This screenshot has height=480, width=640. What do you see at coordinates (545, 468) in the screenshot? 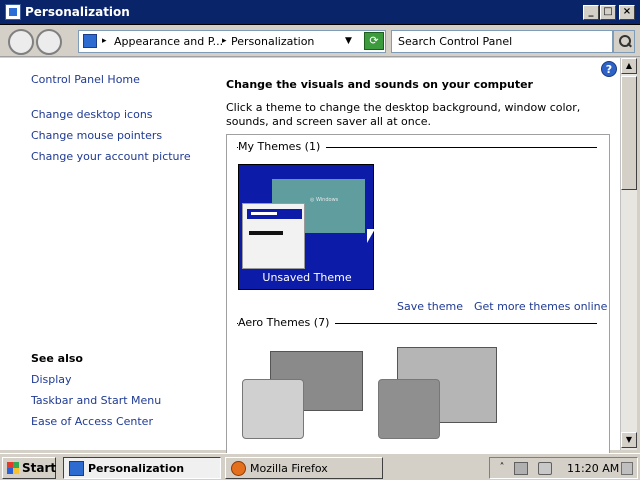
I see `volume-muted-icon` at bounding box center [545, 468].